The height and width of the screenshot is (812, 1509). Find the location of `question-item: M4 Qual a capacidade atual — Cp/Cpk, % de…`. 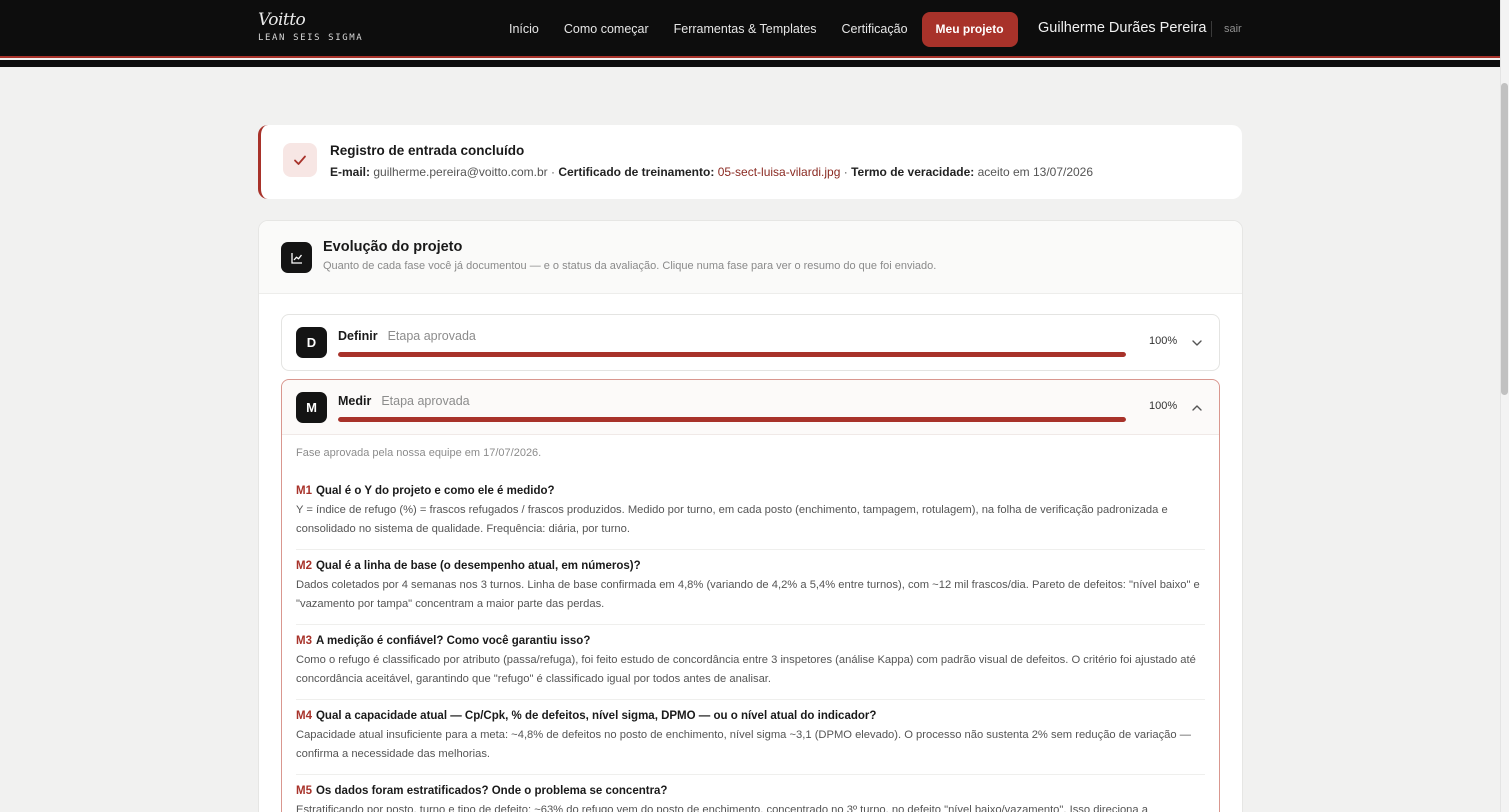

question-item: M4 Qual a capacidade atual — Cp/Cpk, % de… is located at coordinates (750, 742).